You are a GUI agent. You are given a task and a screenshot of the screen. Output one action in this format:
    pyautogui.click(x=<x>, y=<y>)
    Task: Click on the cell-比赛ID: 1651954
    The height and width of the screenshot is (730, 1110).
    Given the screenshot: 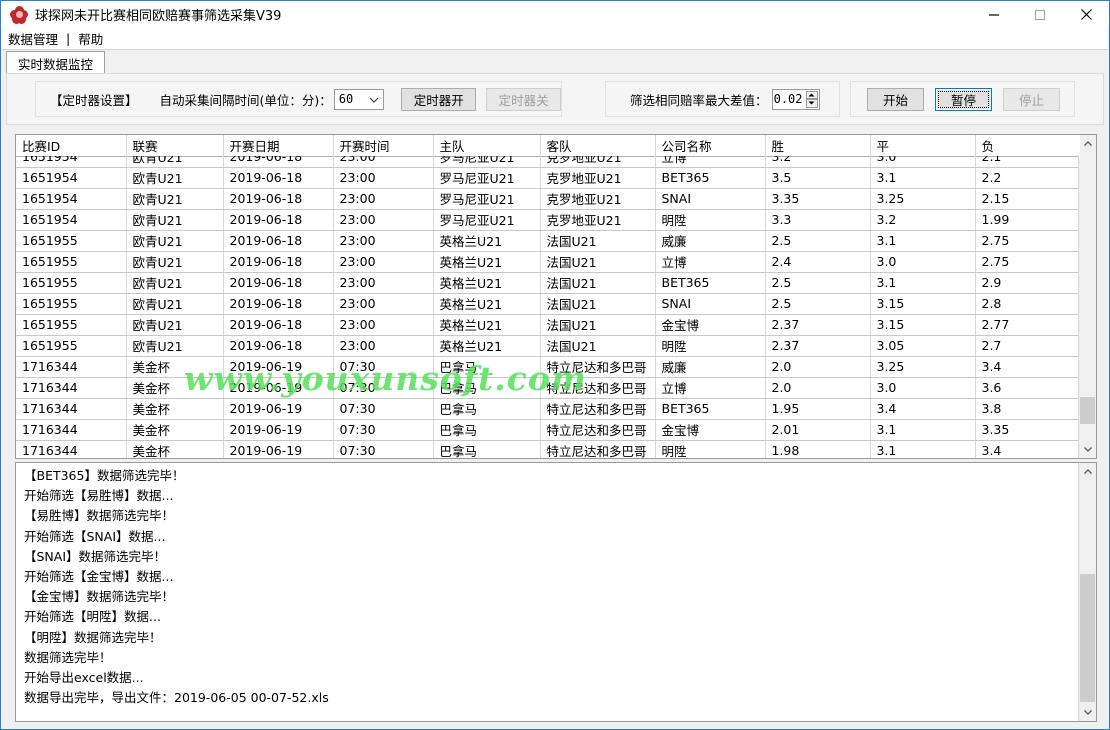 What is the action you would take?
    pyautogui.click(x=71, y=220)
    